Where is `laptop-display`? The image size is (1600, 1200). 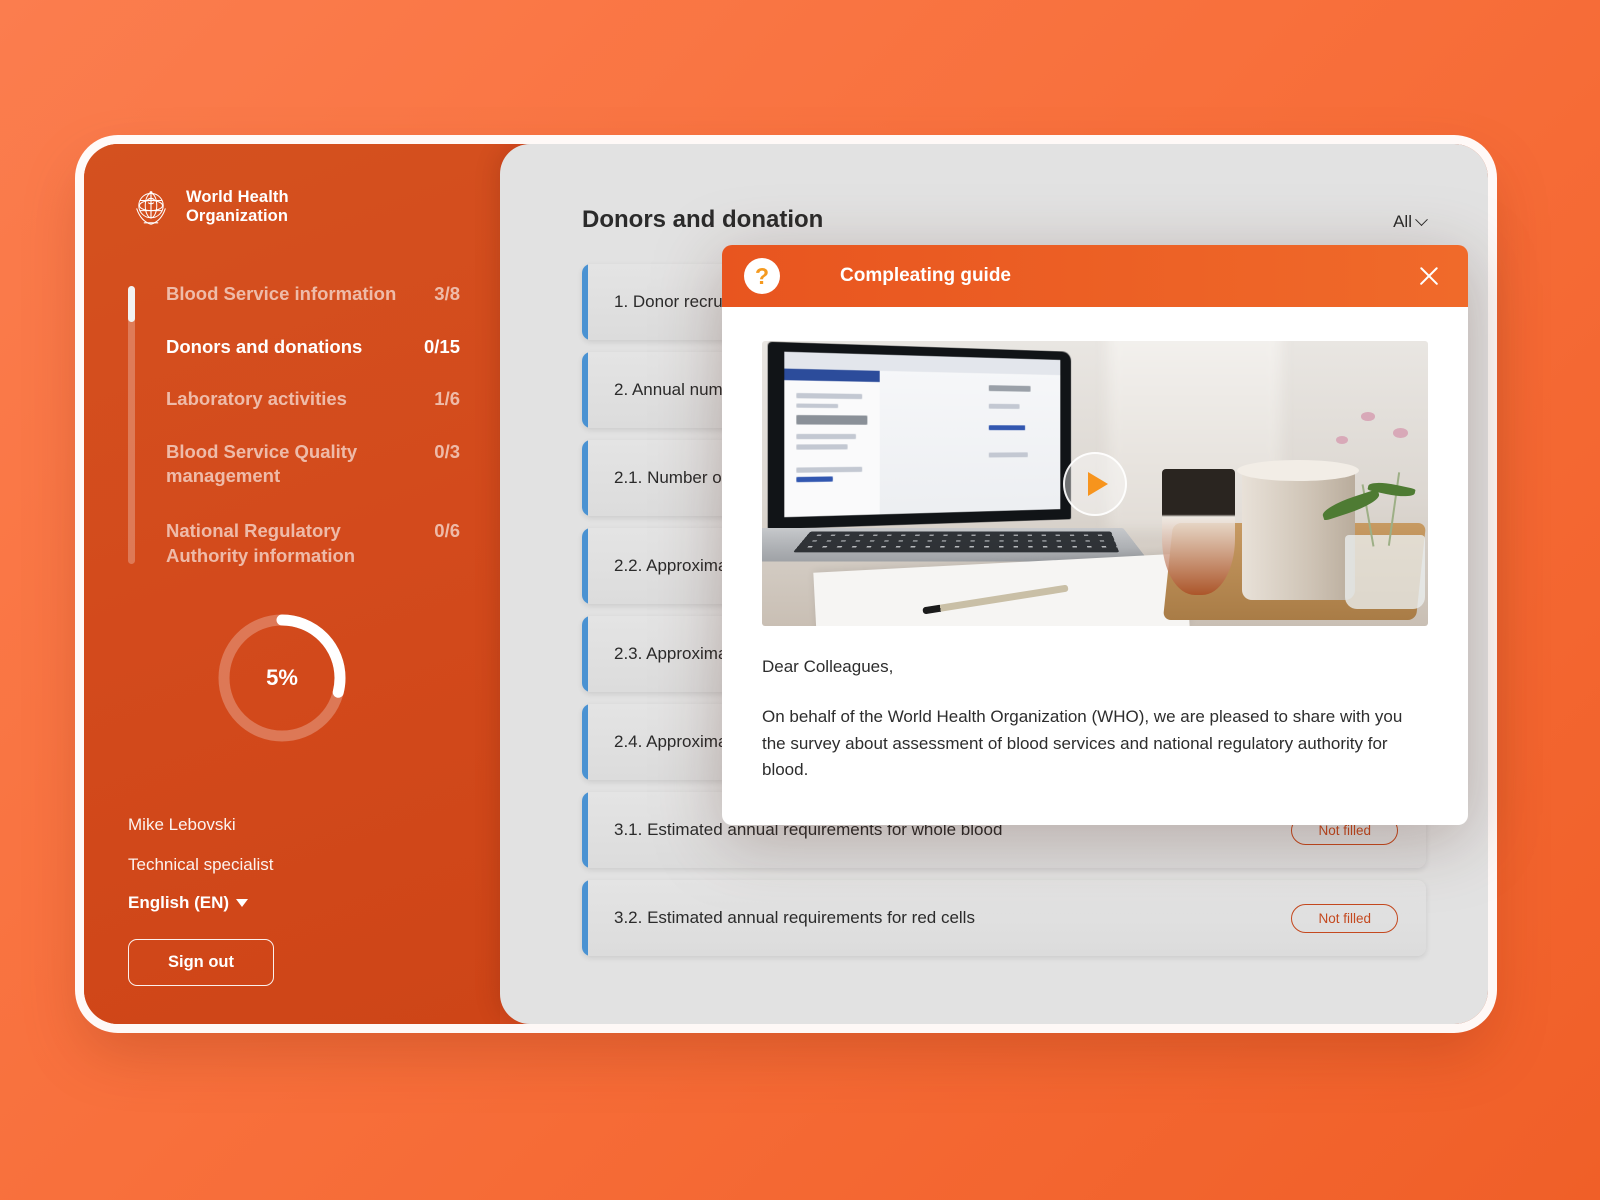
laptop-display is located at coordinates (922, 434).